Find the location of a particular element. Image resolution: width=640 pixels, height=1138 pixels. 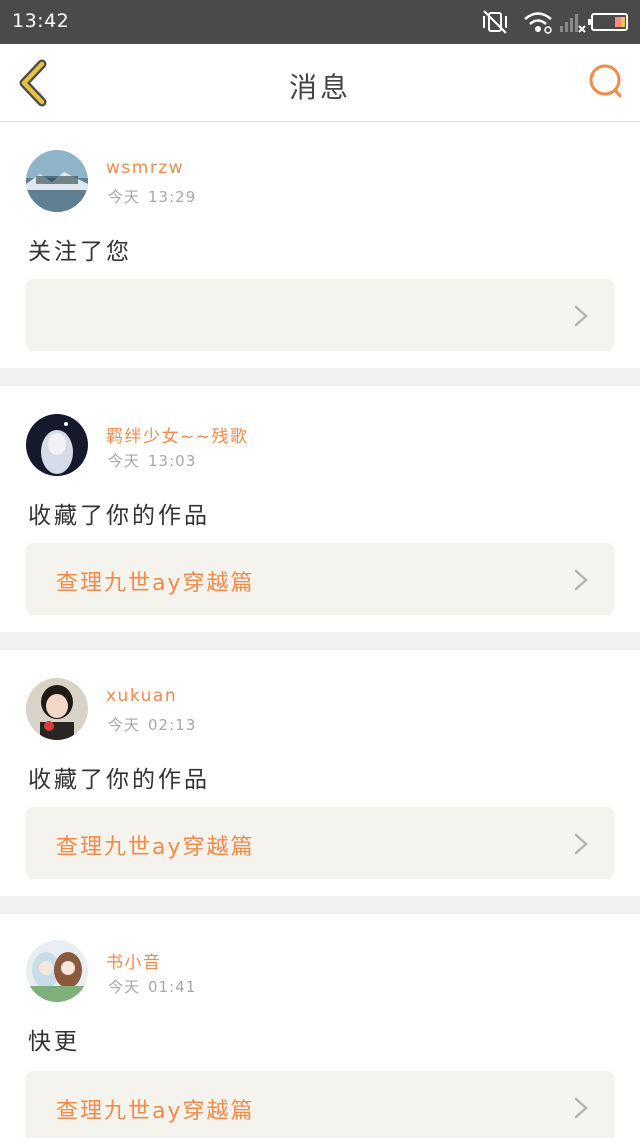

timestamp: 今天 13:03 is located at coordinates (152, 461).